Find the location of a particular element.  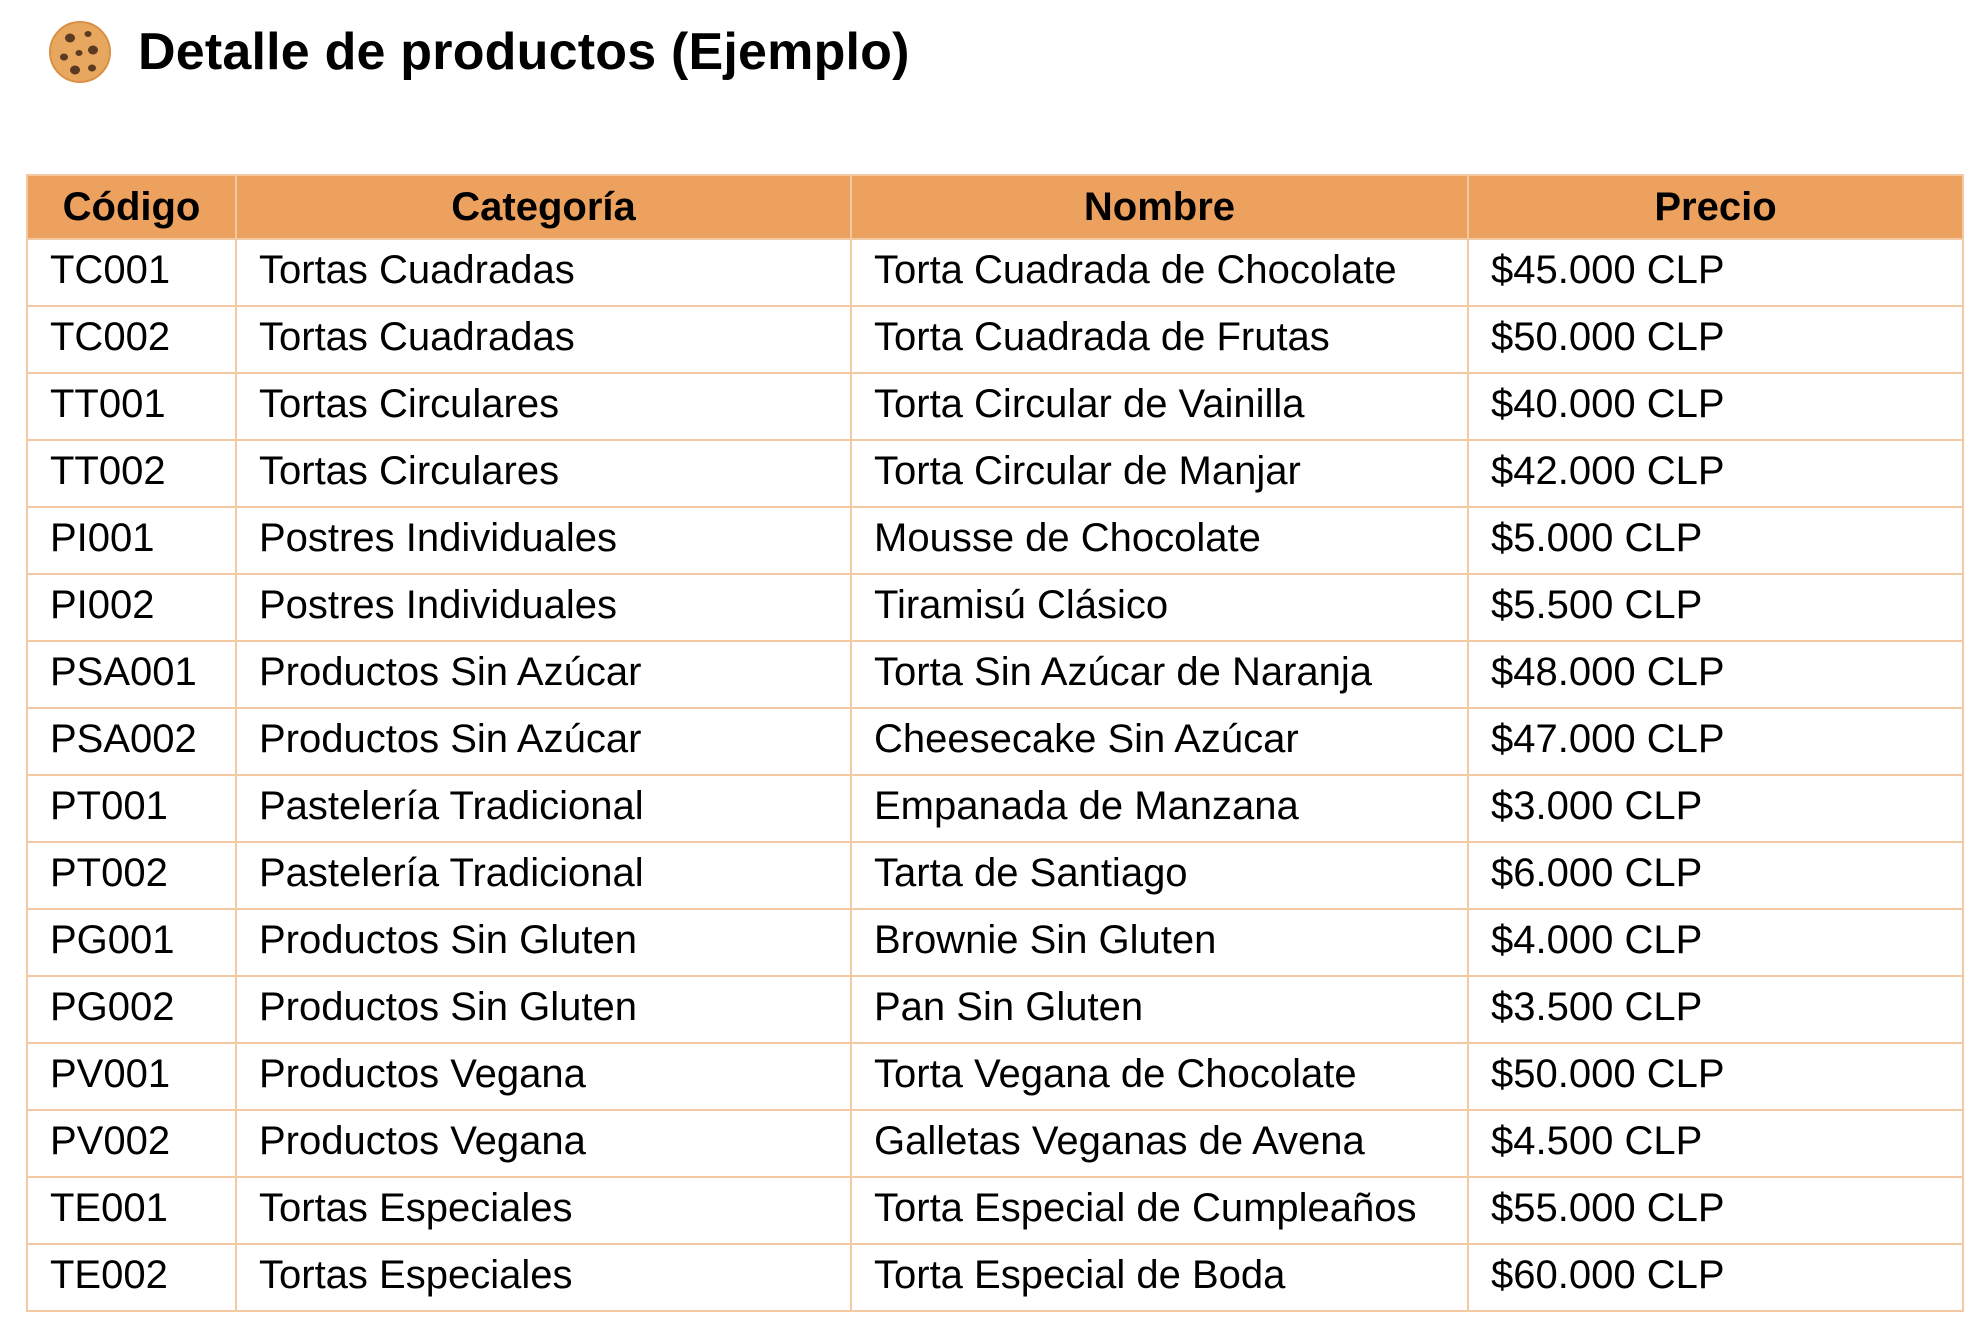

cell-price: $55.000 CLP is located at coordinates (1715, 1210).